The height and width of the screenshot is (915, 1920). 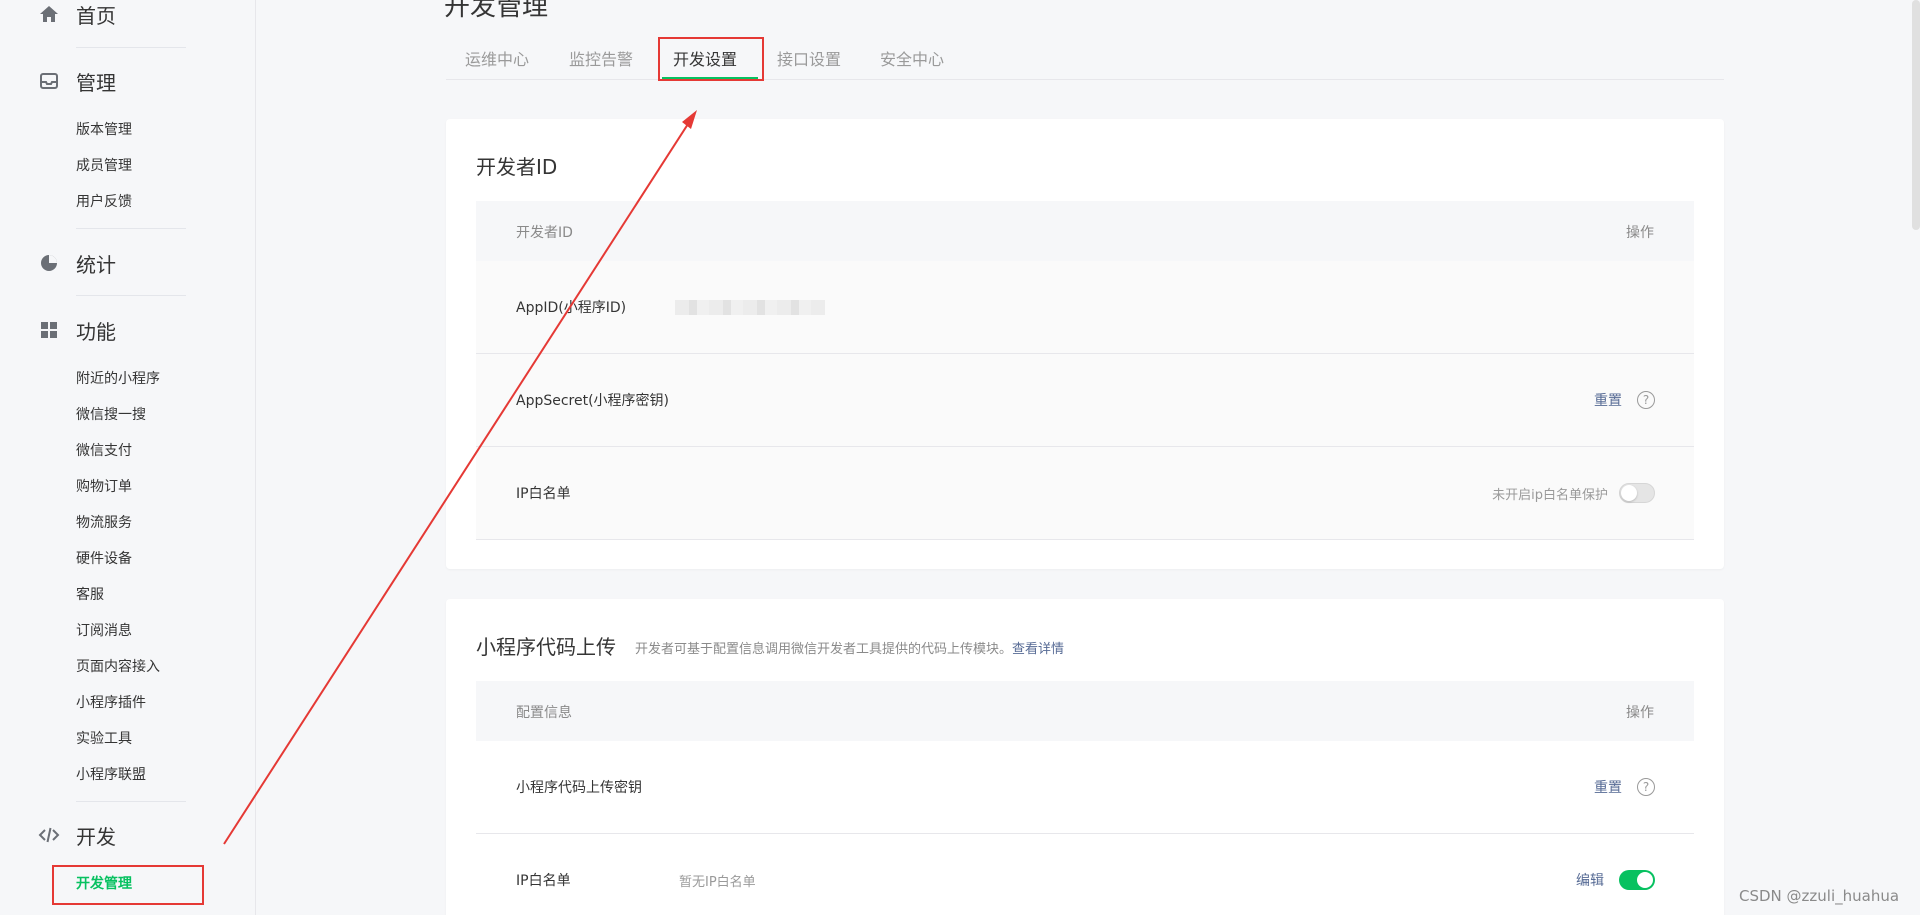 I want to click on card-description: 开发者可基于配置信息调用微信开发者工具提供的代码上传模块。查看详情, so click(x=849, y=647).